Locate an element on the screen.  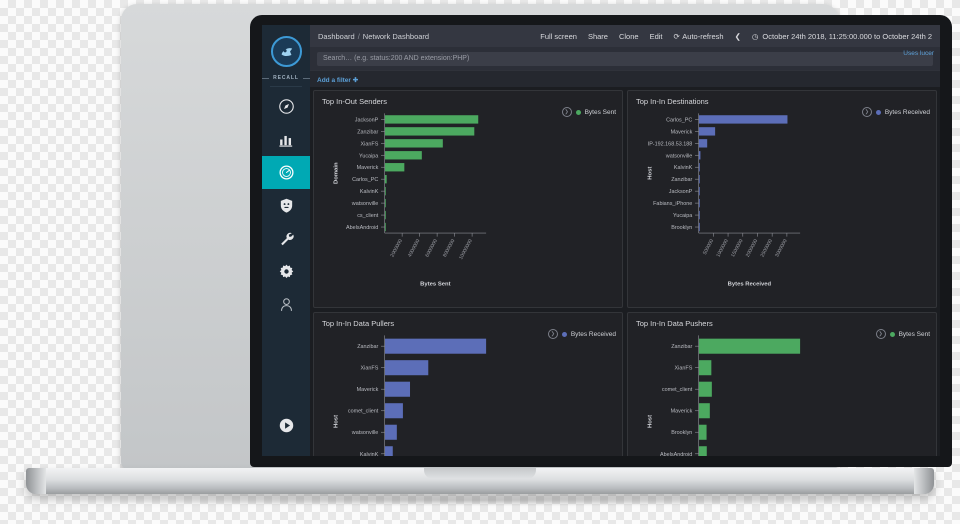
panel-title: Top In-Out Senders is located at coordinates (355, 101).